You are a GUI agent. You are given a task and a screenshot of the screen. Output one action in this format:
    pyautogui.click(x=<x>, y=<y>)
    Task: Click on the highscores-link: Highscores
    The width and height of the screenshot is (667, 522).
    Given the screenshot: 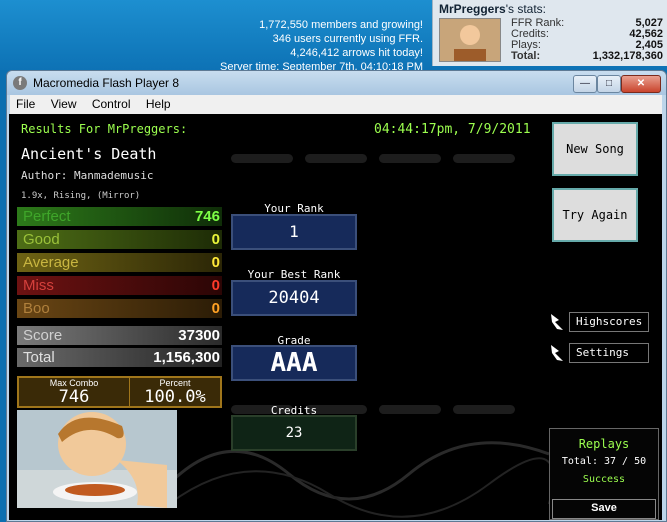 What is the action you would take?
    pyautogui.click(x=599, y=322)
    